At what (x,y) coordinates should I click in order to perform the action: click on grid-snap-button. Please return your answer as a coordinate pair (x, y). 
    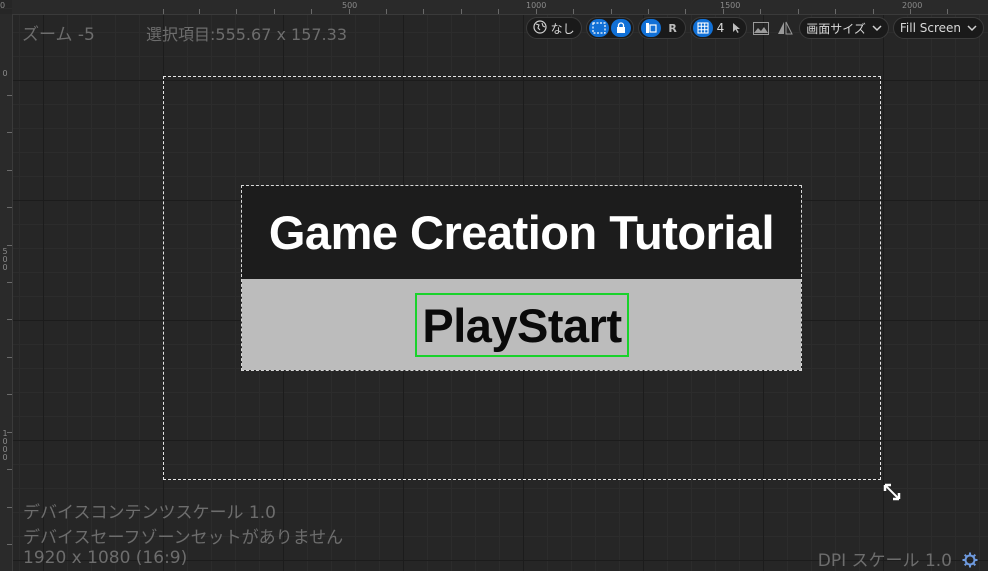
    Looking at the image, I should click on (702, 28).